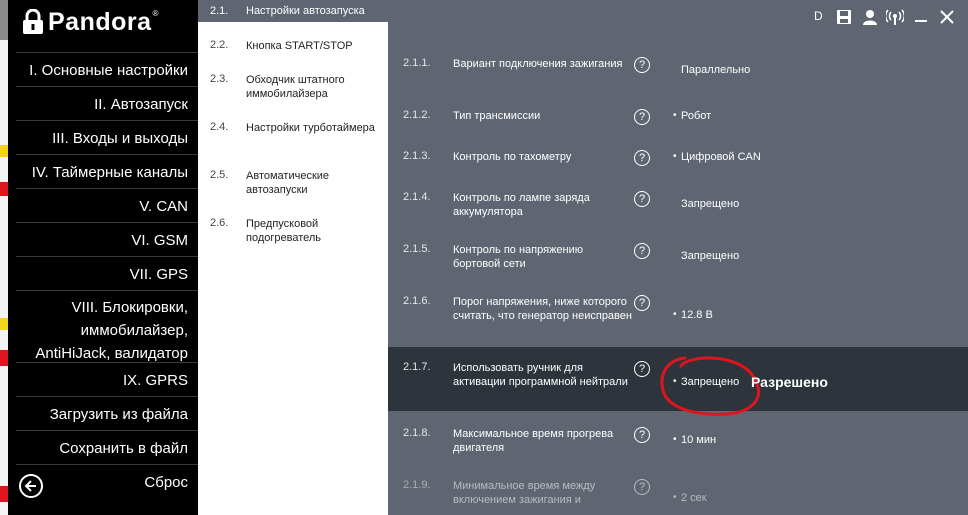 This screenshot has height=515, width=968. What do you see at coordinates (118, 414) in the screenshot?
I see `menu-label: Загрузить из файла` at bounding box center [118, 414].